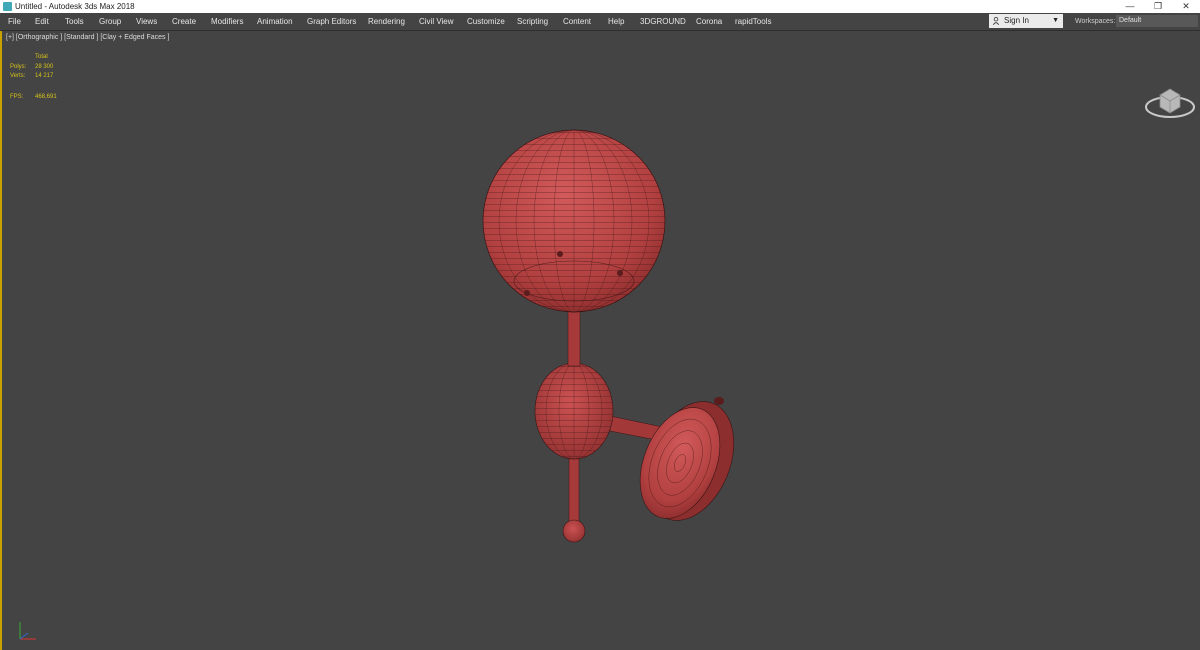  Describe the element at coordinates (227, 21) in the screenshot. I see `menu-modifiers: Modifiers` at that location.